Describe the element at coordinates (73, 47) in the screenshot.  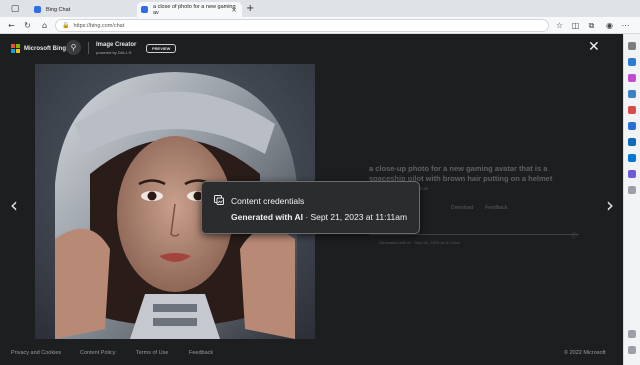
I see `search-icon: ⚲` at that location.